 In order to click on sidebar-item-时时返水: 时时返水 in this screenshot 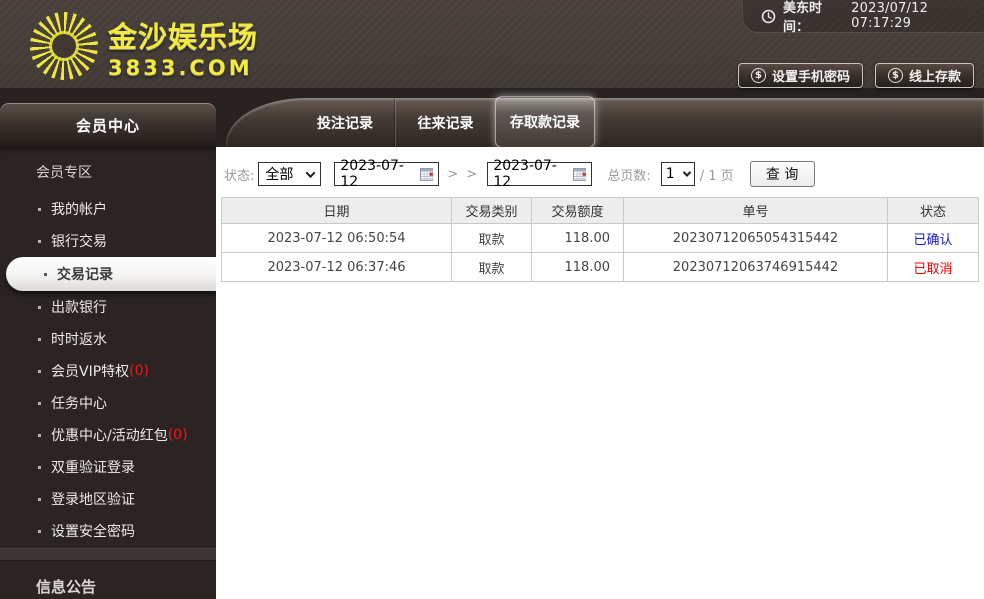, I will do `click(108, 339)`.